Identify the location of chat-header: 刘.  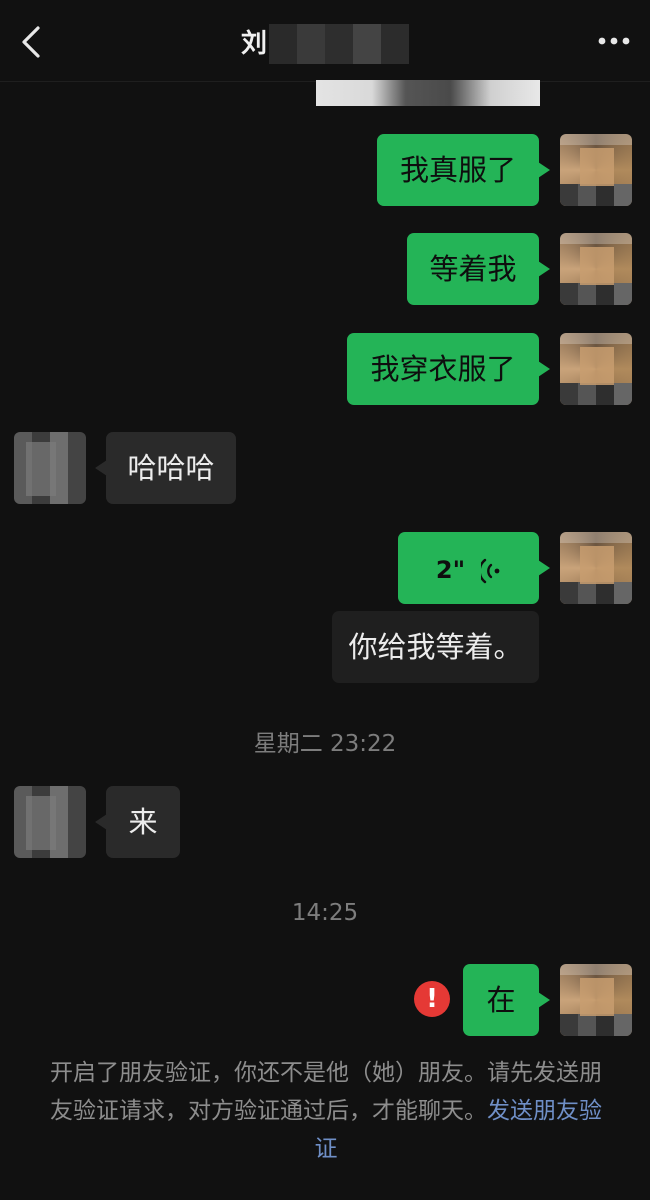
(325, 41).